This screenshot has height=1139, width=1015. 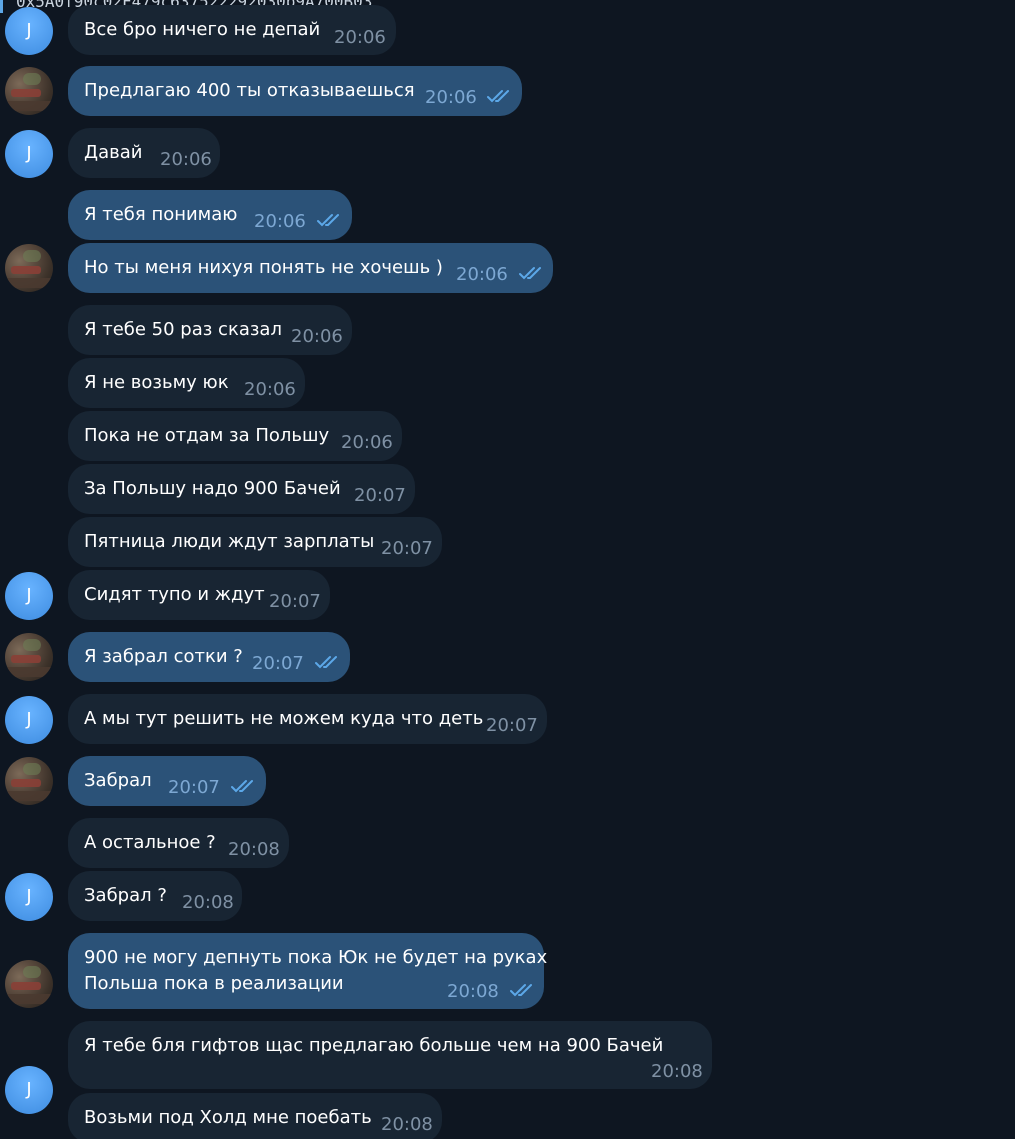 I want to click on message-text: Забрал ?, so click(x=125, y=895).